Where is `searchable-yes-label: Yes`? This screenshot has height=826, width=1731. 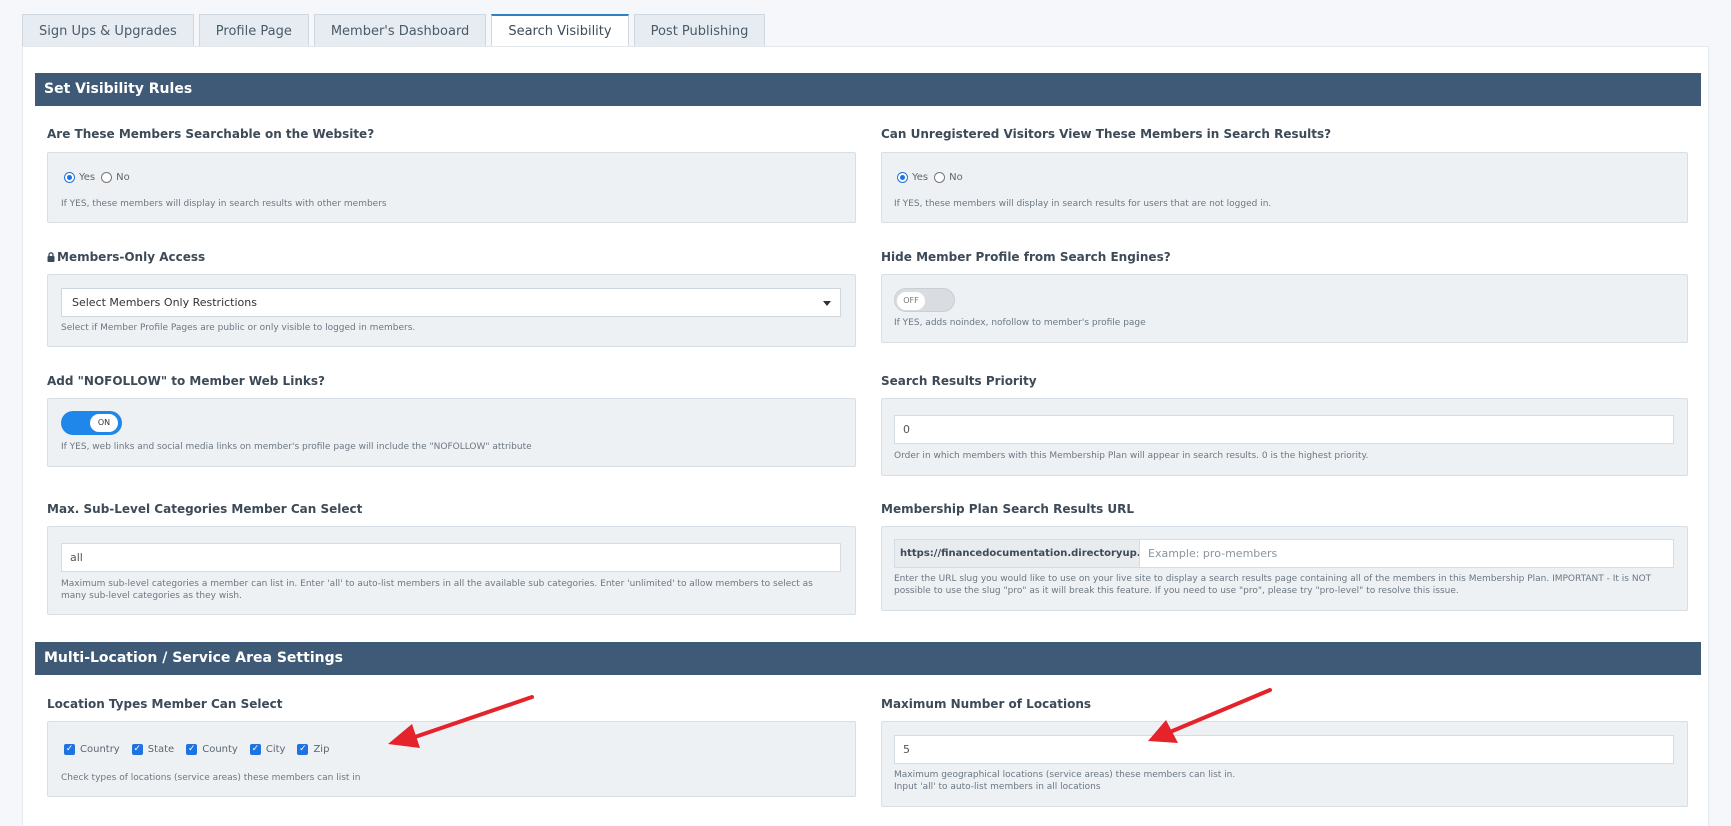
searchable-yes-label: Yes is located at coordinates (87, 177).